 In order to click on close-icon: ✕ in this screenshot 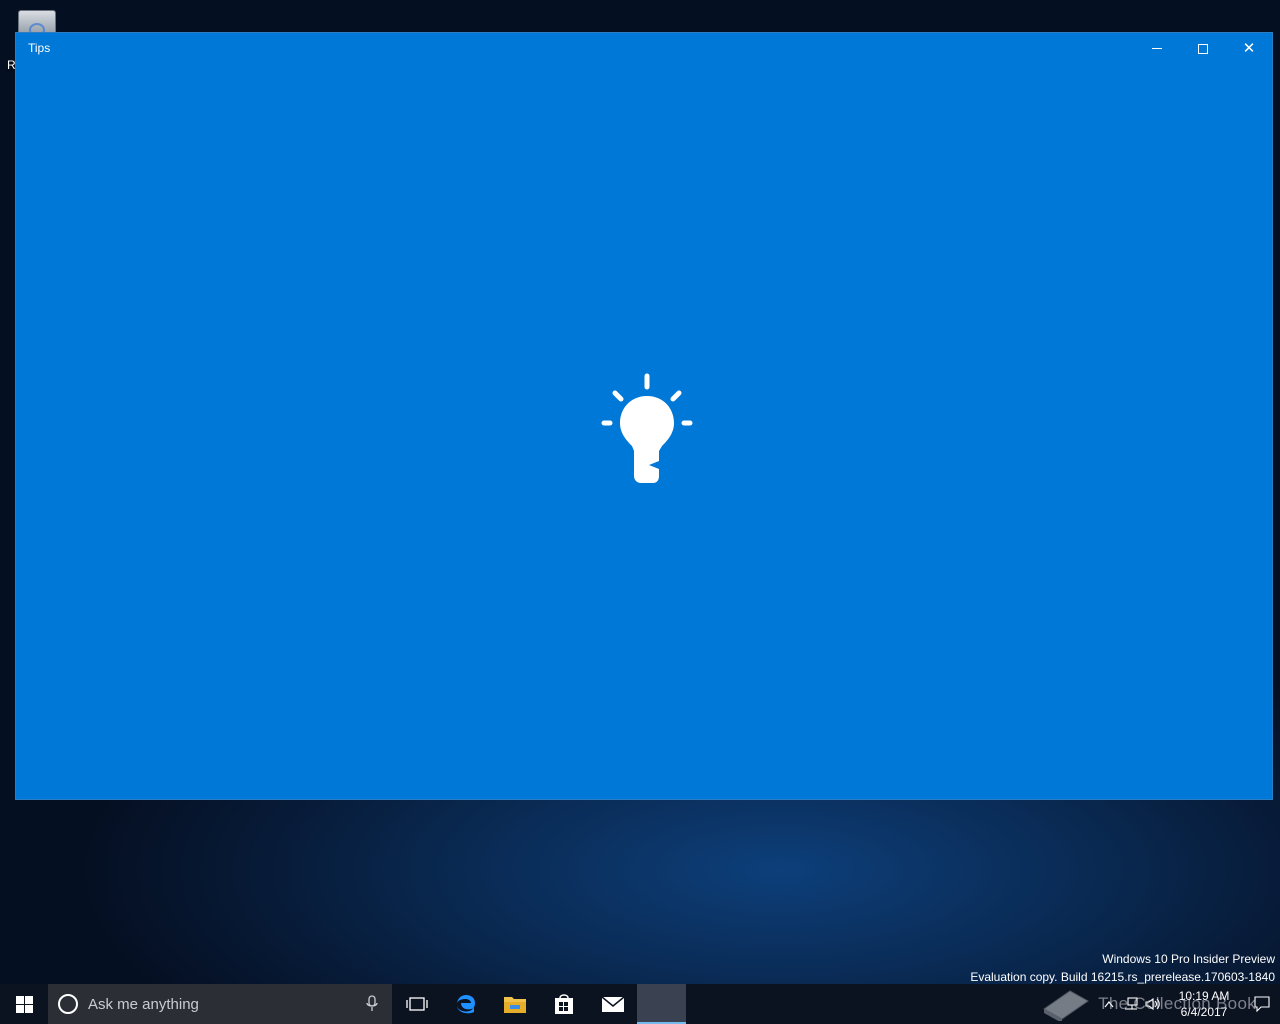, I will do `click(1249, 48)`.